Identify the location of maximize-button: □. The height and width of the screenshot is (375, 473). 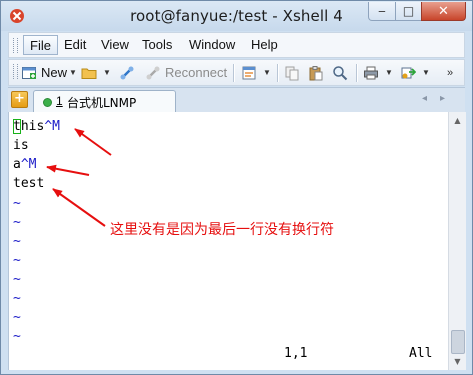
(408, 11).